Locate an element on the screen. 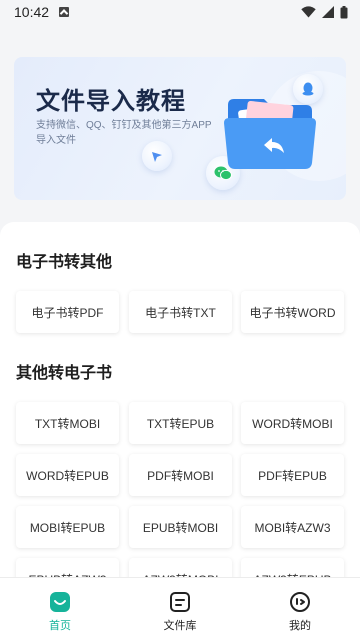  txt-to-mobi-button: TXT转MOBI is located at coordinates (67, 423).